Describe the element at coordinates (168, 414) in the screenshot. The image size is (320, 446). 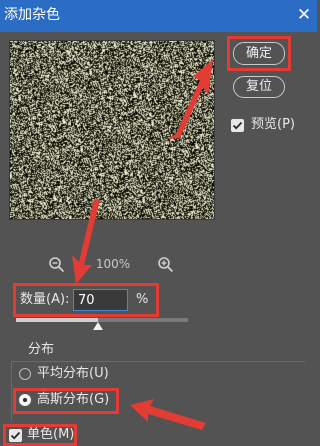
I see `arrow-to-gaussian` at that location.